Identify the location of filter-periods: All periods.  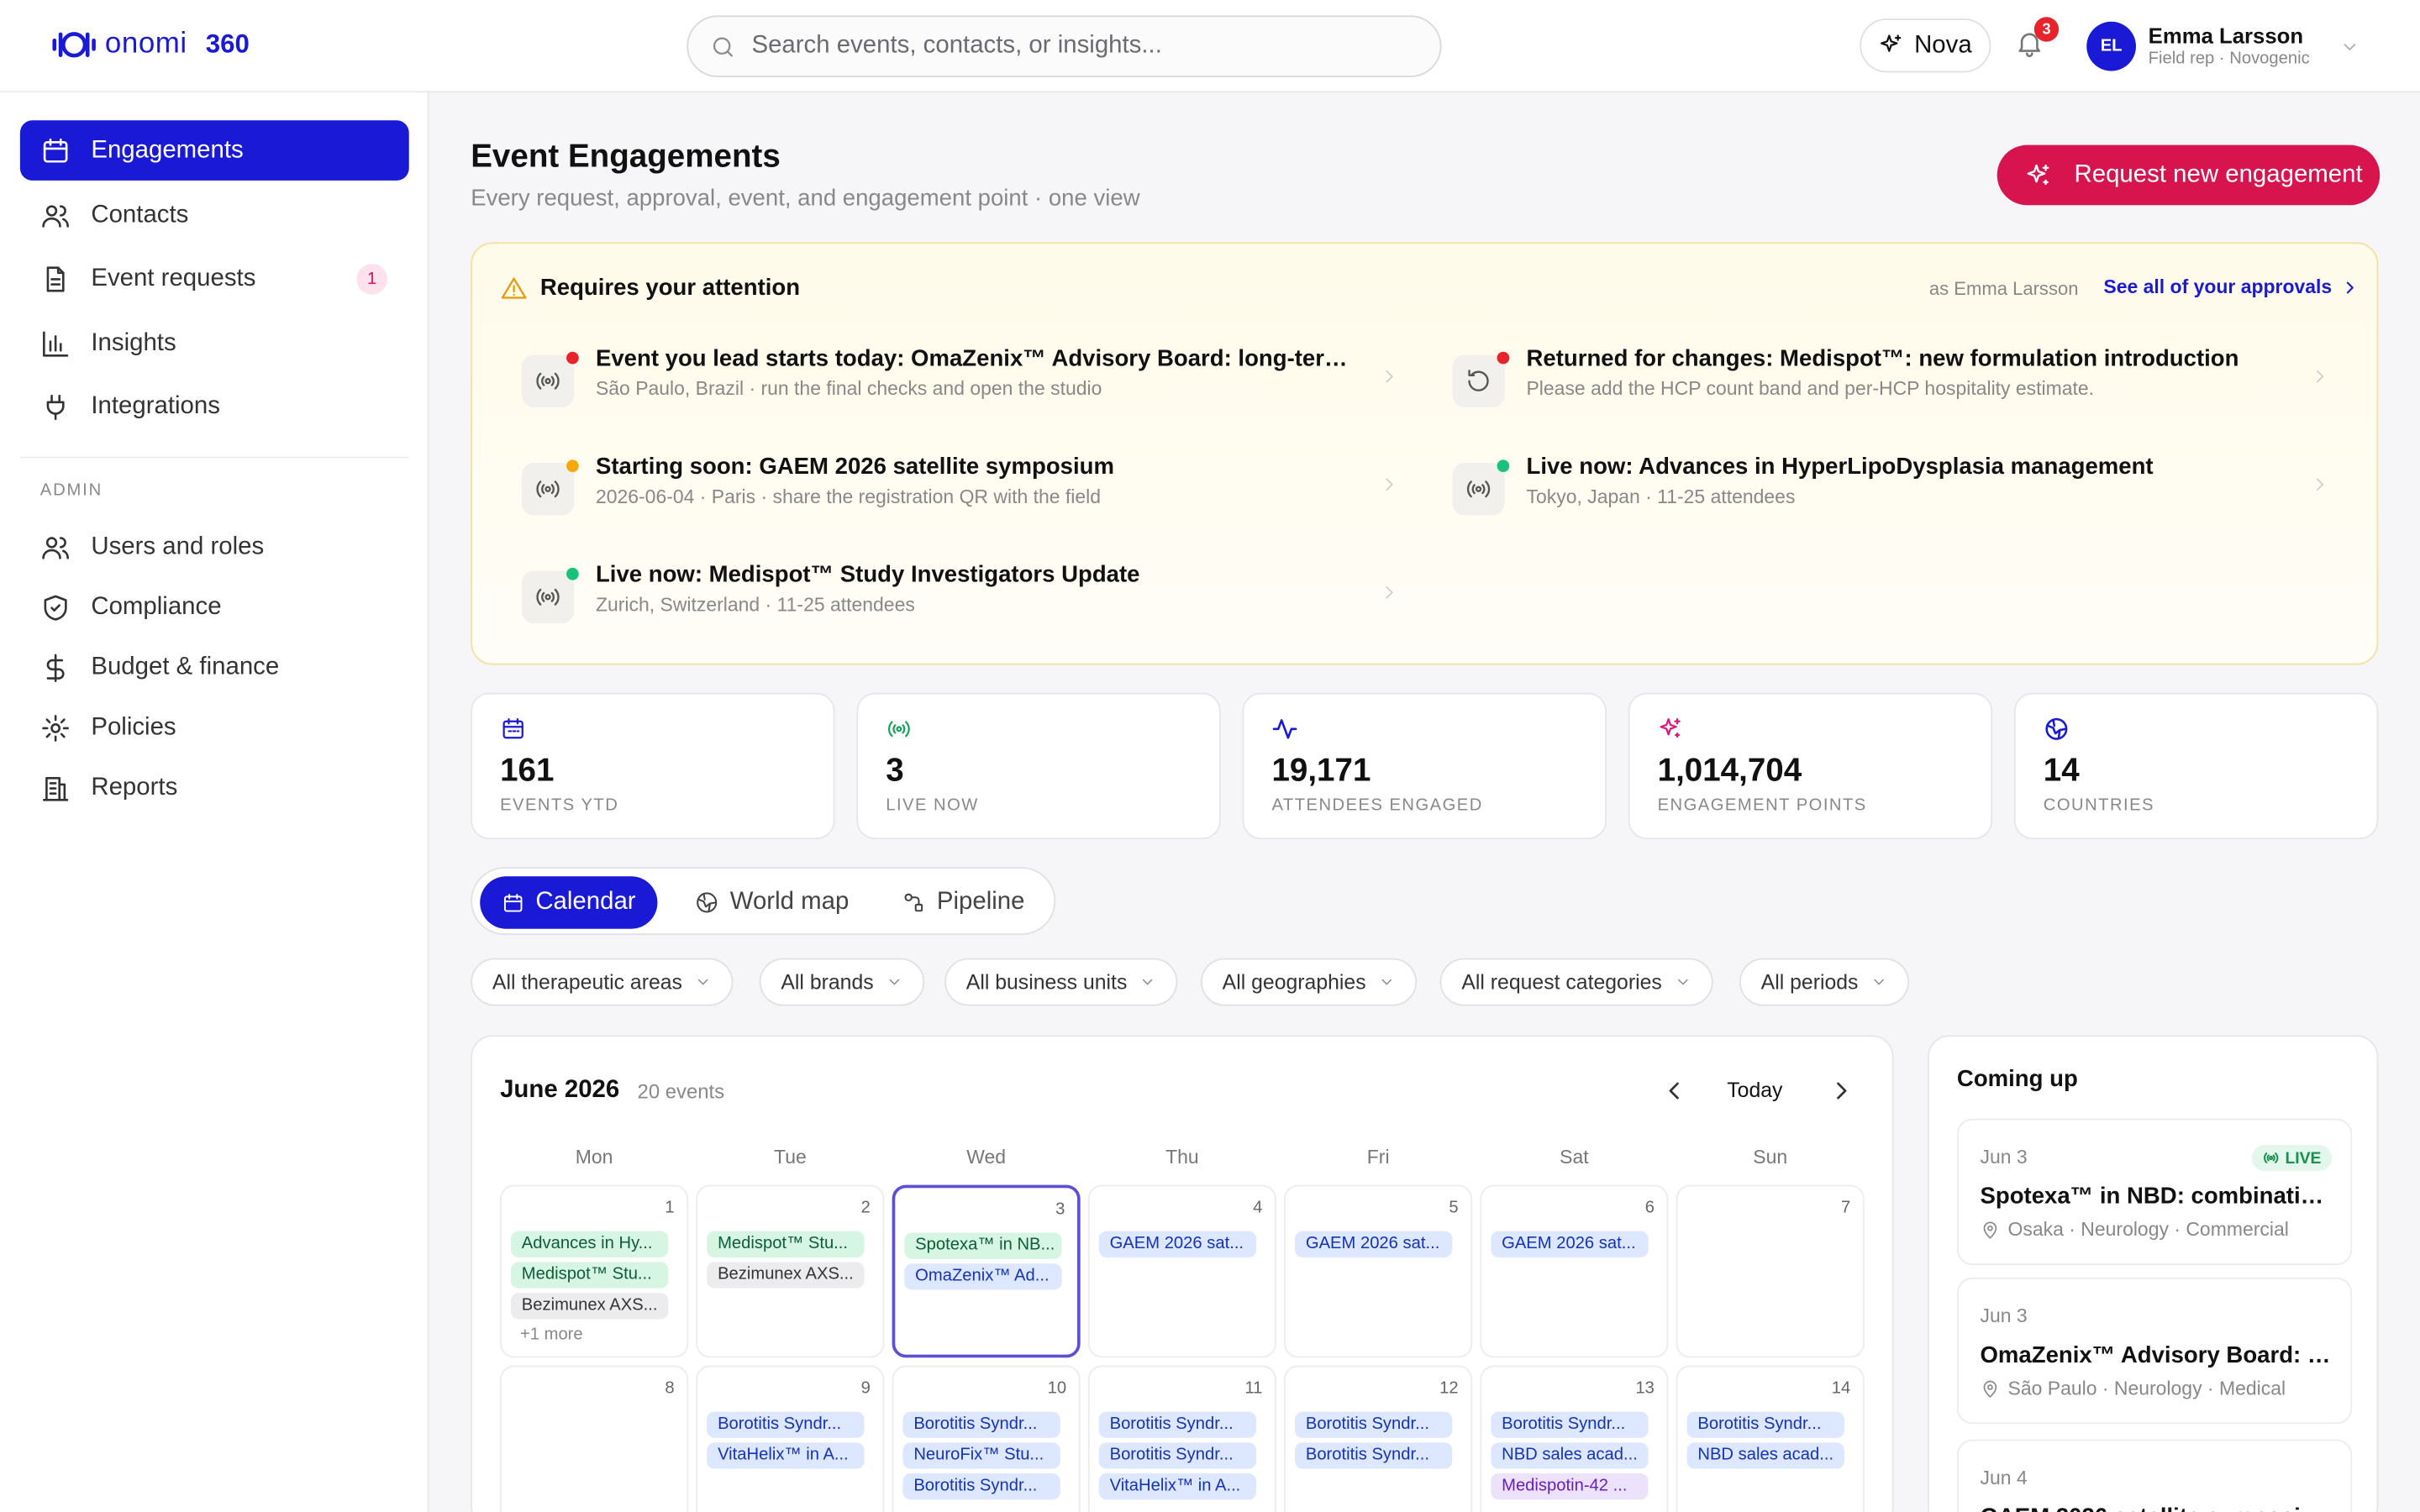
(1824, 982).